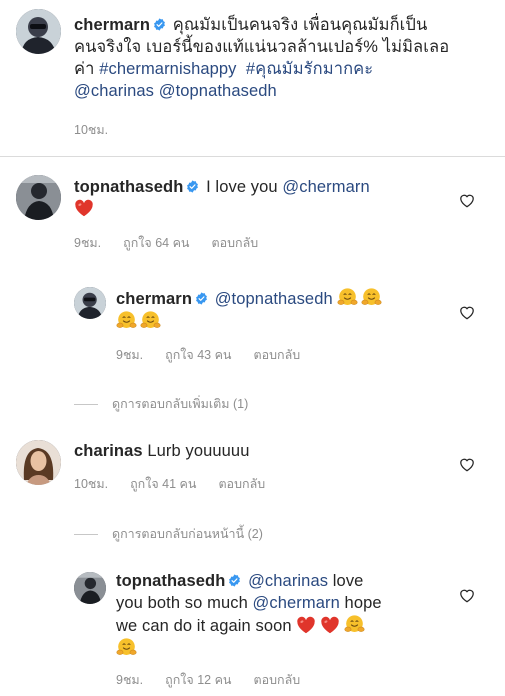 The image size is (505, 696). Describe the element at coordinates (206, 626) in the screenshot. I see `reply-body: we can do it again soon` at that location.